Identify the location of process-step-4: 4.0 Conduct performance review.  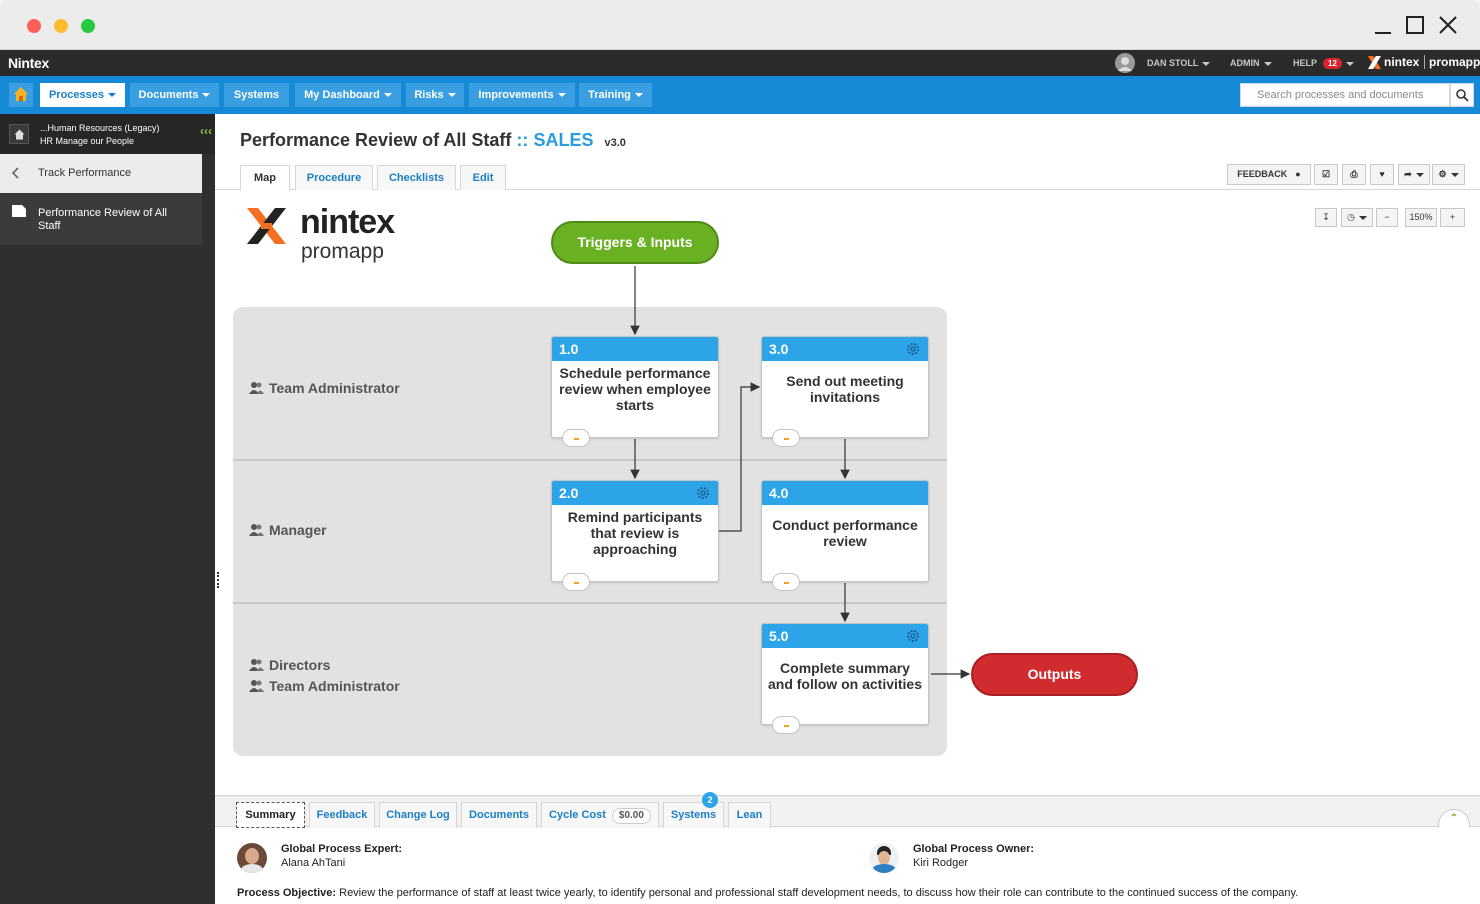
(845, 535).